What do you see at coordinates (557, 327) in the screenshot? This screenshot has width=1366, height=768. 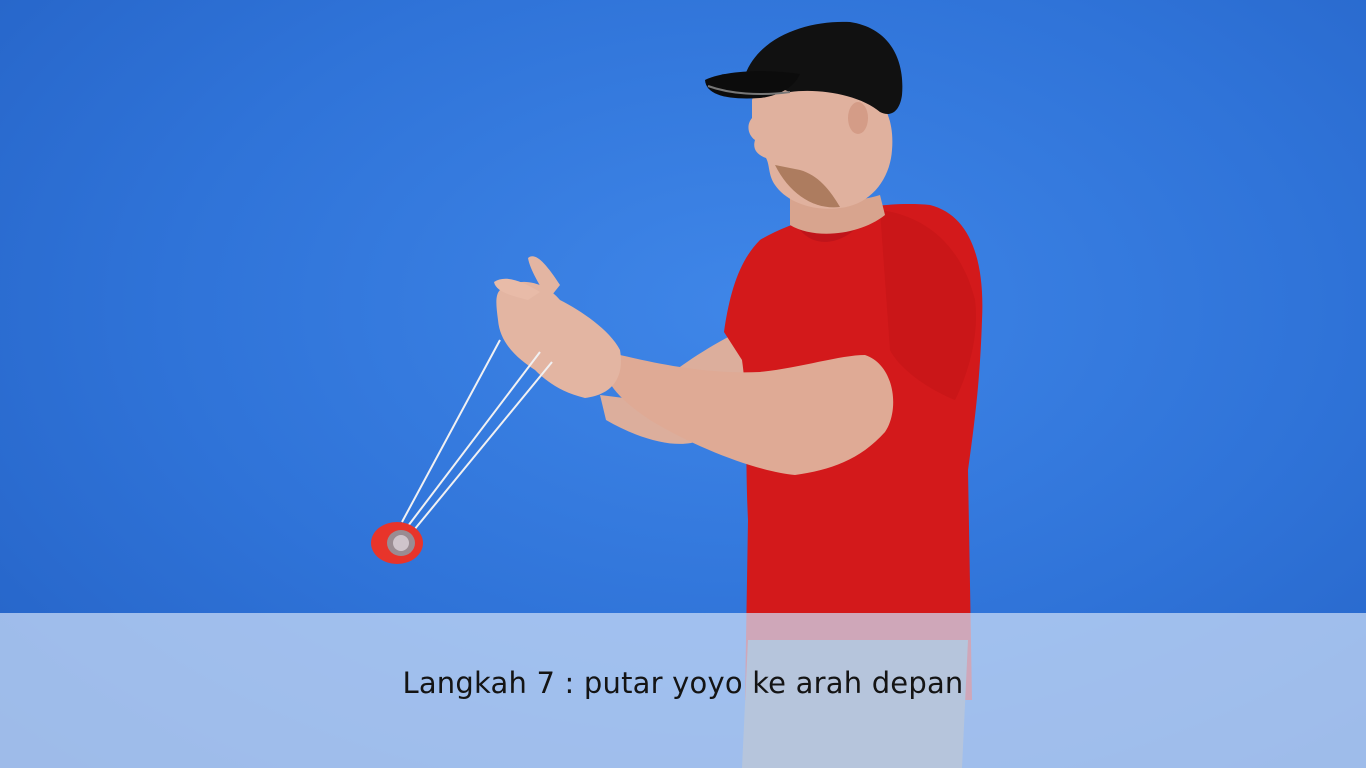 I see `hands` at bounding box center [557, 327].